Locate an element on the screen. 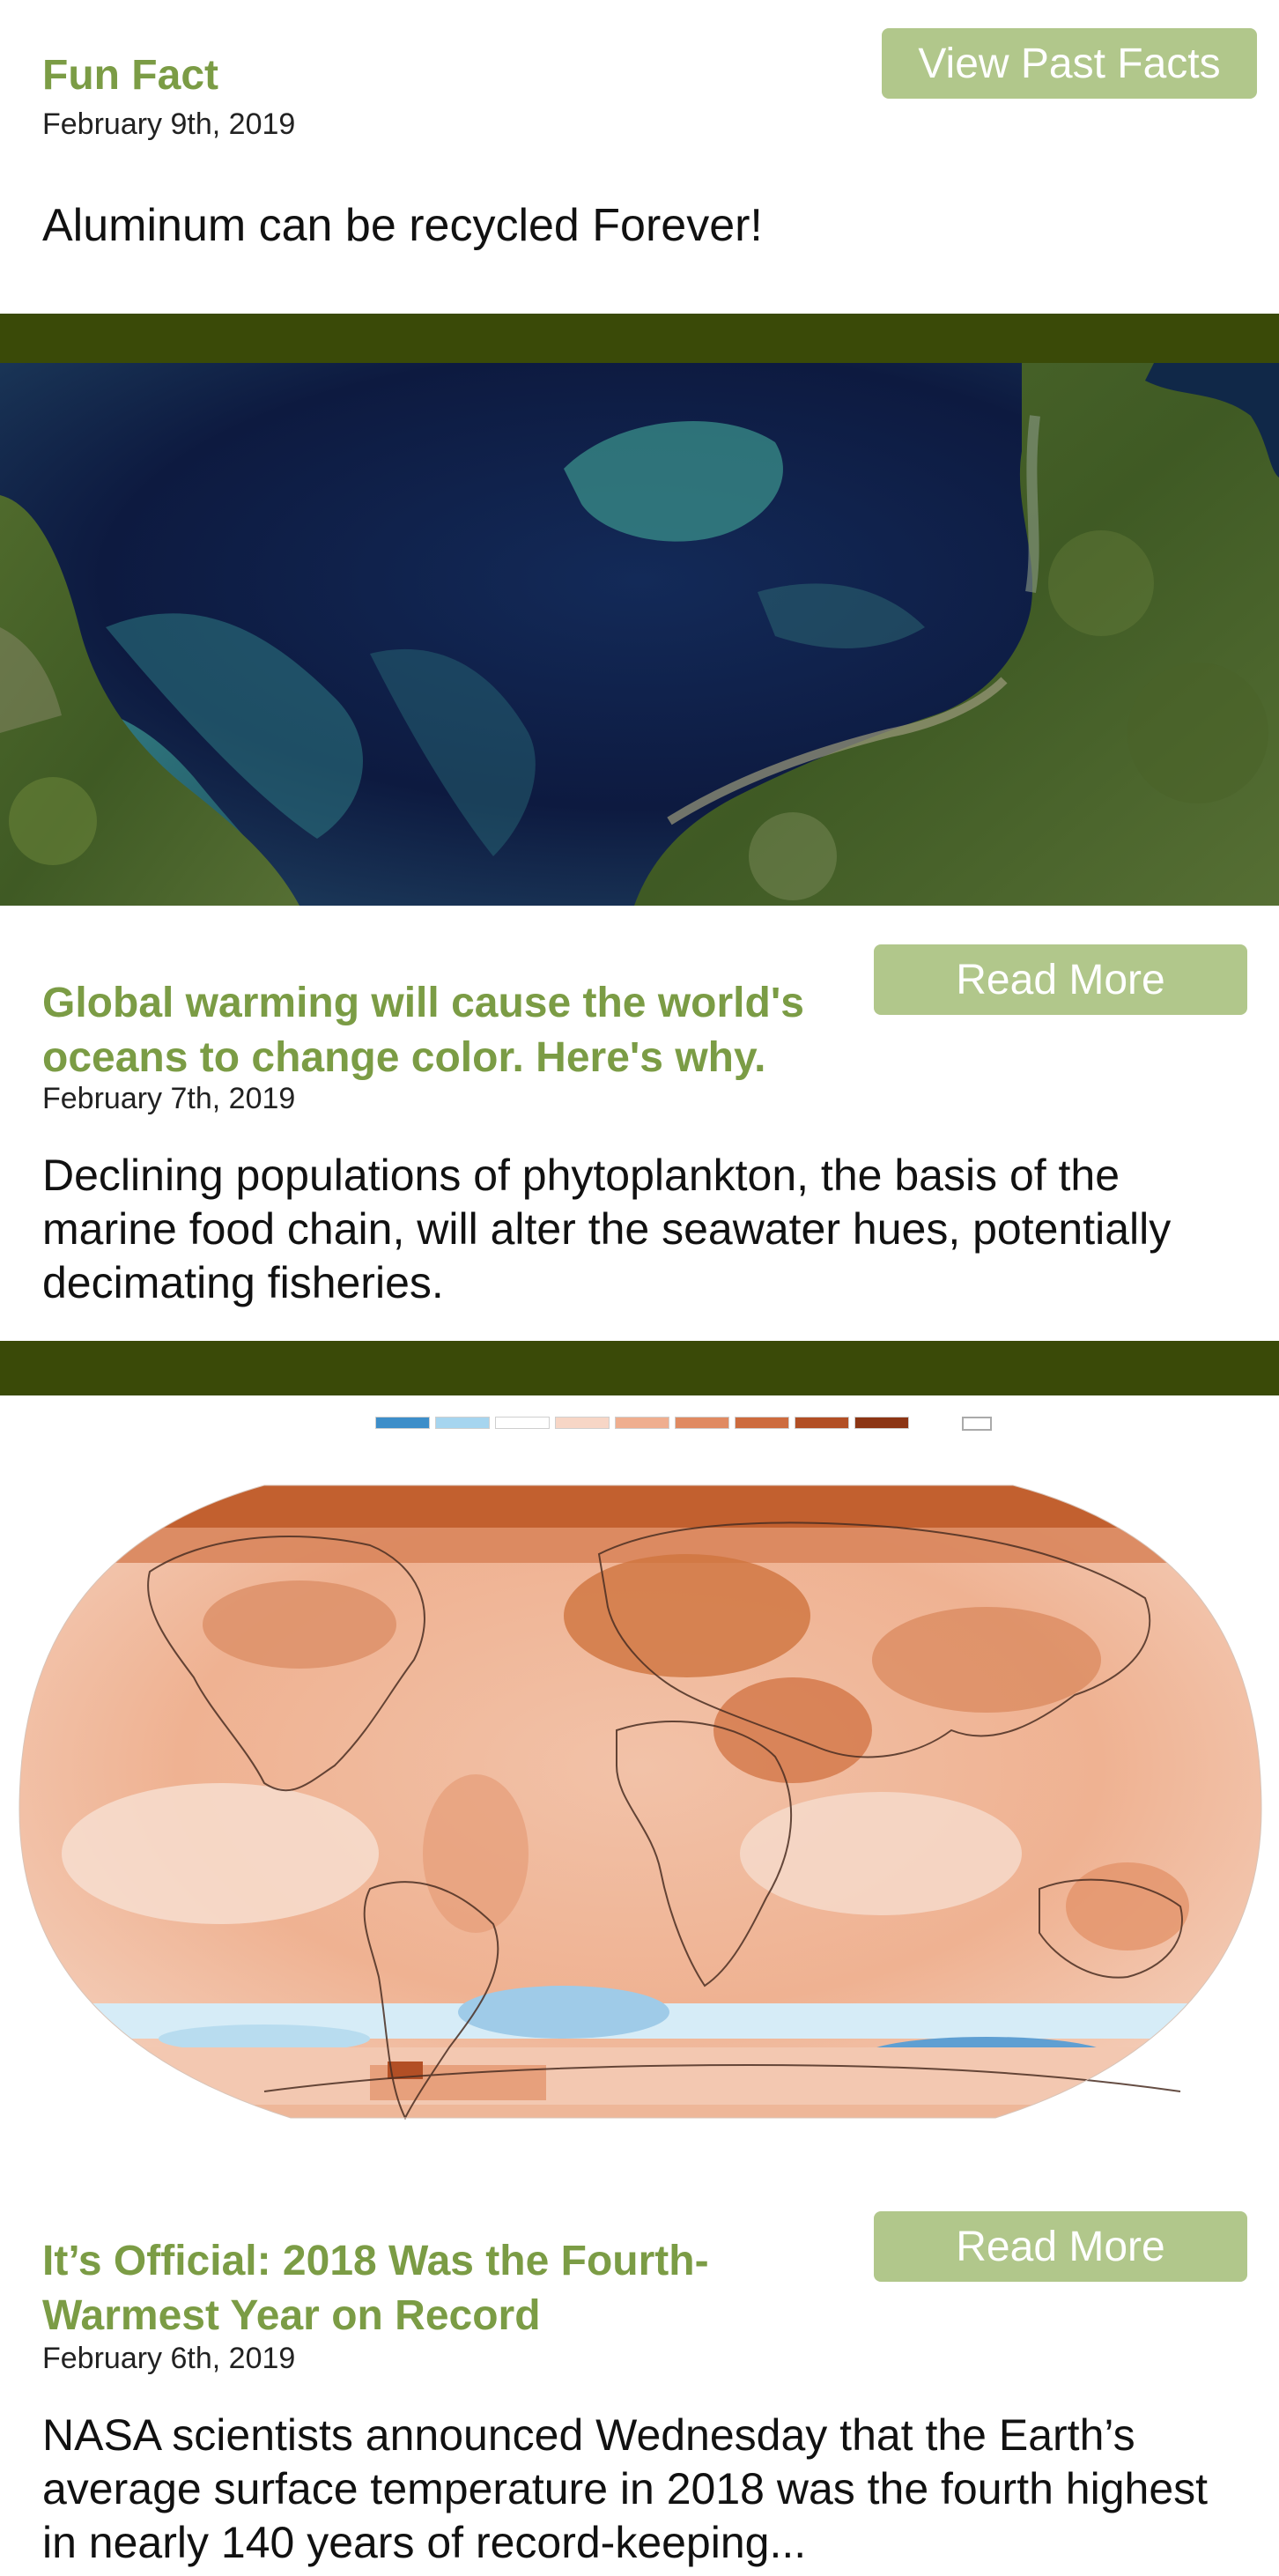  fun-fact-date: February 9th, 2019 is located at coordinates (169, 124).